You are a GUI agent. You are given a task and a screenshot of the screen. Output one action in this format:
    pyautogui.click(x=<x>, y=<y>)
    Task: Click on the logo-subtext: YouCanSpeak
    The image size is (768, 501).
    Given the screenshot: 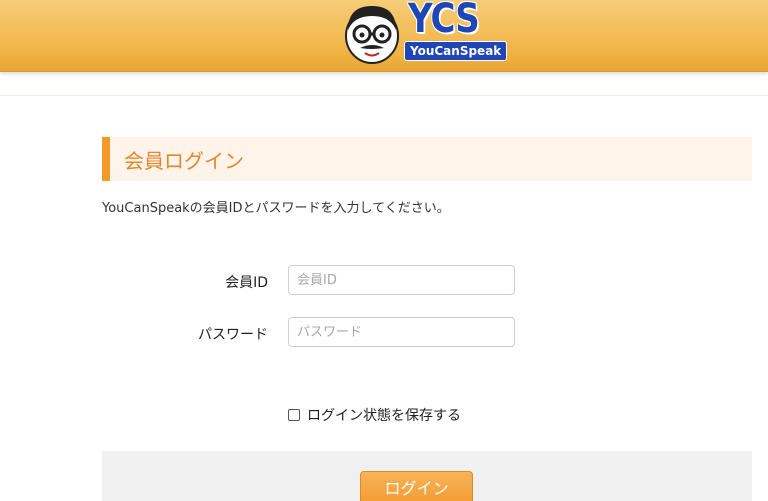 What is the action you would take?
    pyautogui.click(x=456, y=51)
    